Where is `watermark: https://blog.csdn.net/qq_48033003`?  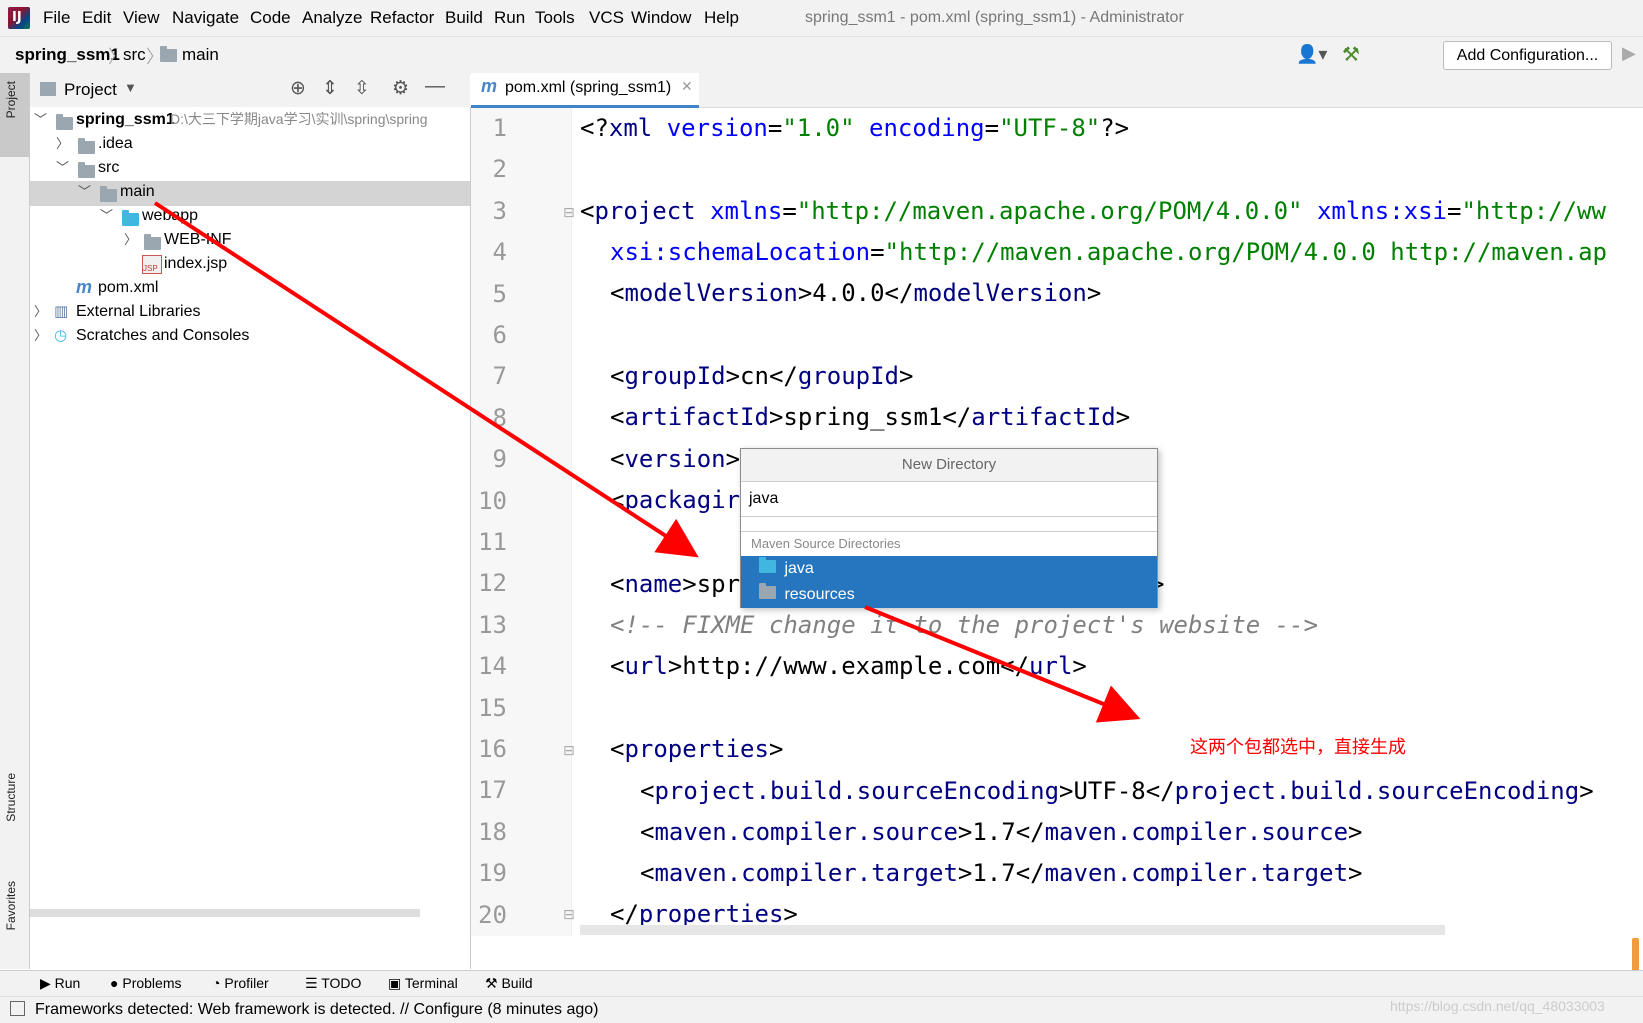
watermark: https://blog.csdn.net/qq_48033003 is located at coordinates (1497, 1006).